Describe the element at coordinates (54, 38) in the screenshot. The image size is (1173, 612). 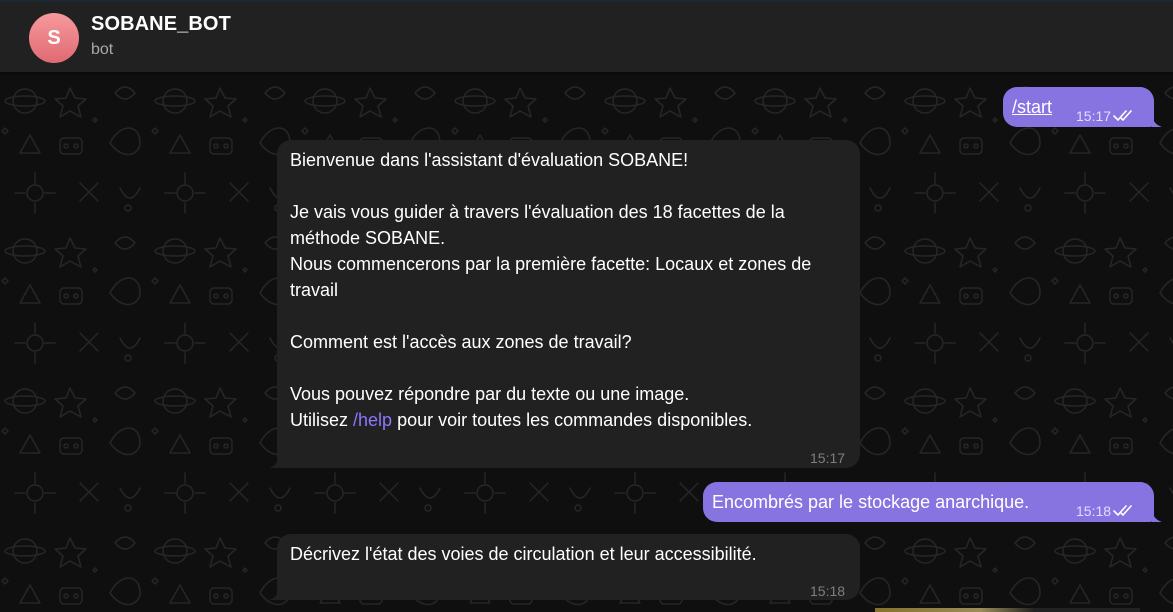
I see `avatar: S` at that location.